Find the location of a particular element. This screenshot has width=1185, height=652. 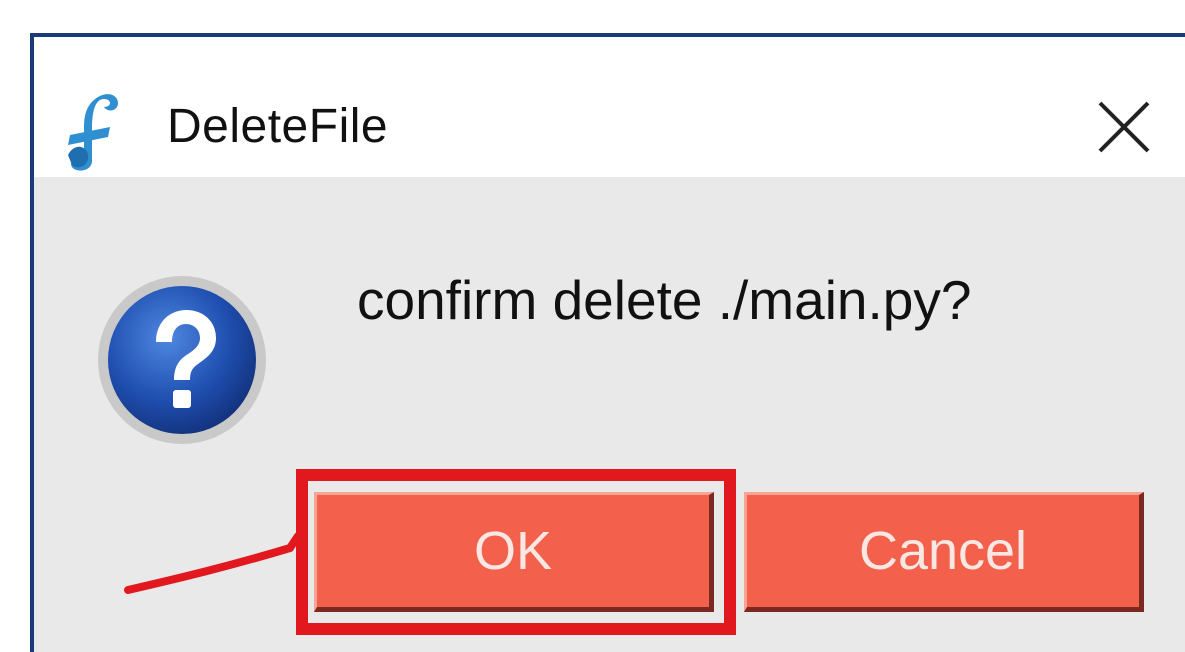

close-icon is located at coordinates (1124, 127).